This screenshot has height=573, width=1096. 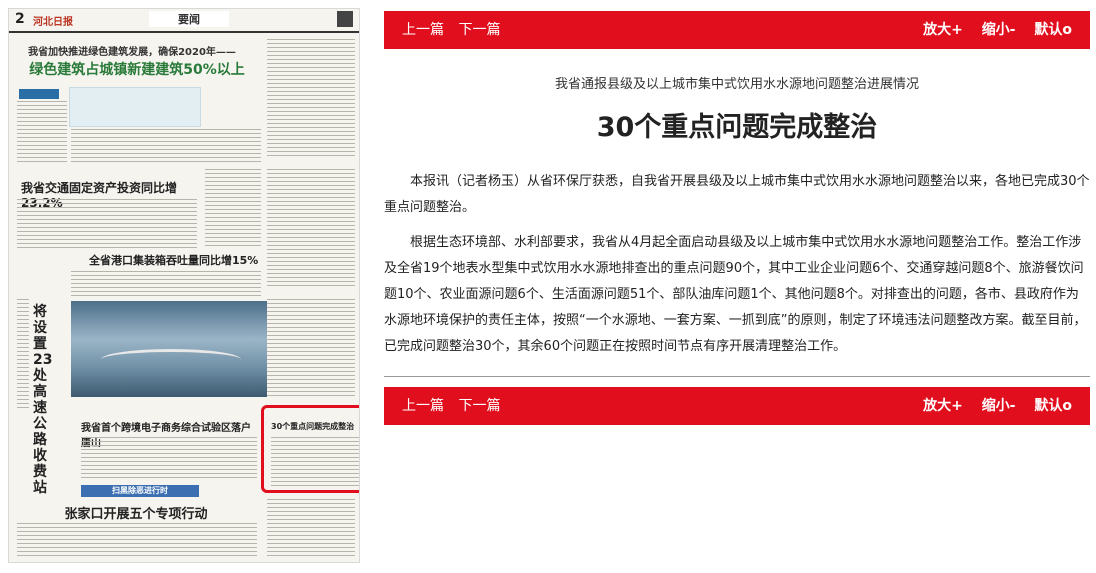 What do you see at coordinates (189, 19) in the screenshot?
I see `section-label: 要闻` at bounding box center [189, 19].